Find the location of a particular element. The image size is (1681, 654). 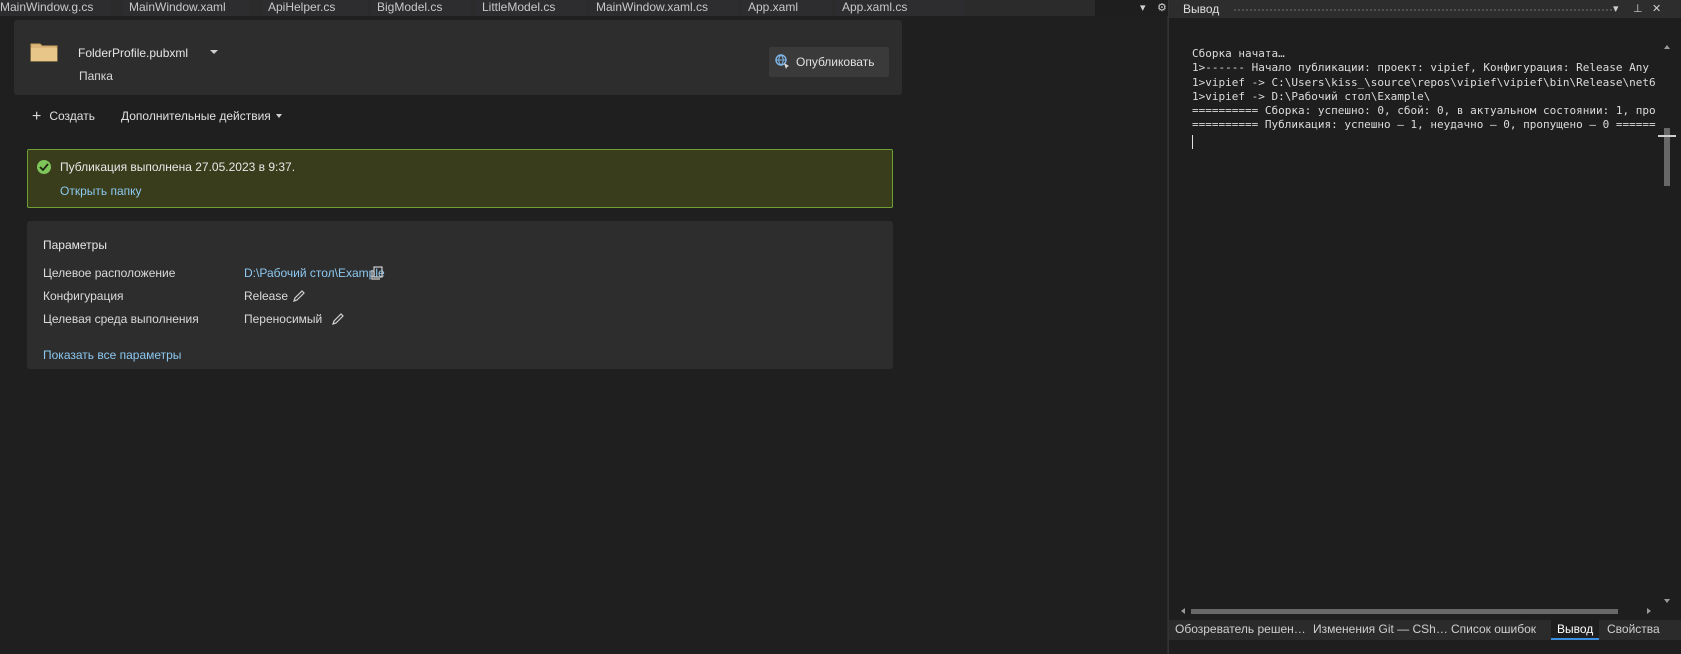

target-runtime-value: Переносимый is located at coordinates (283, 319).